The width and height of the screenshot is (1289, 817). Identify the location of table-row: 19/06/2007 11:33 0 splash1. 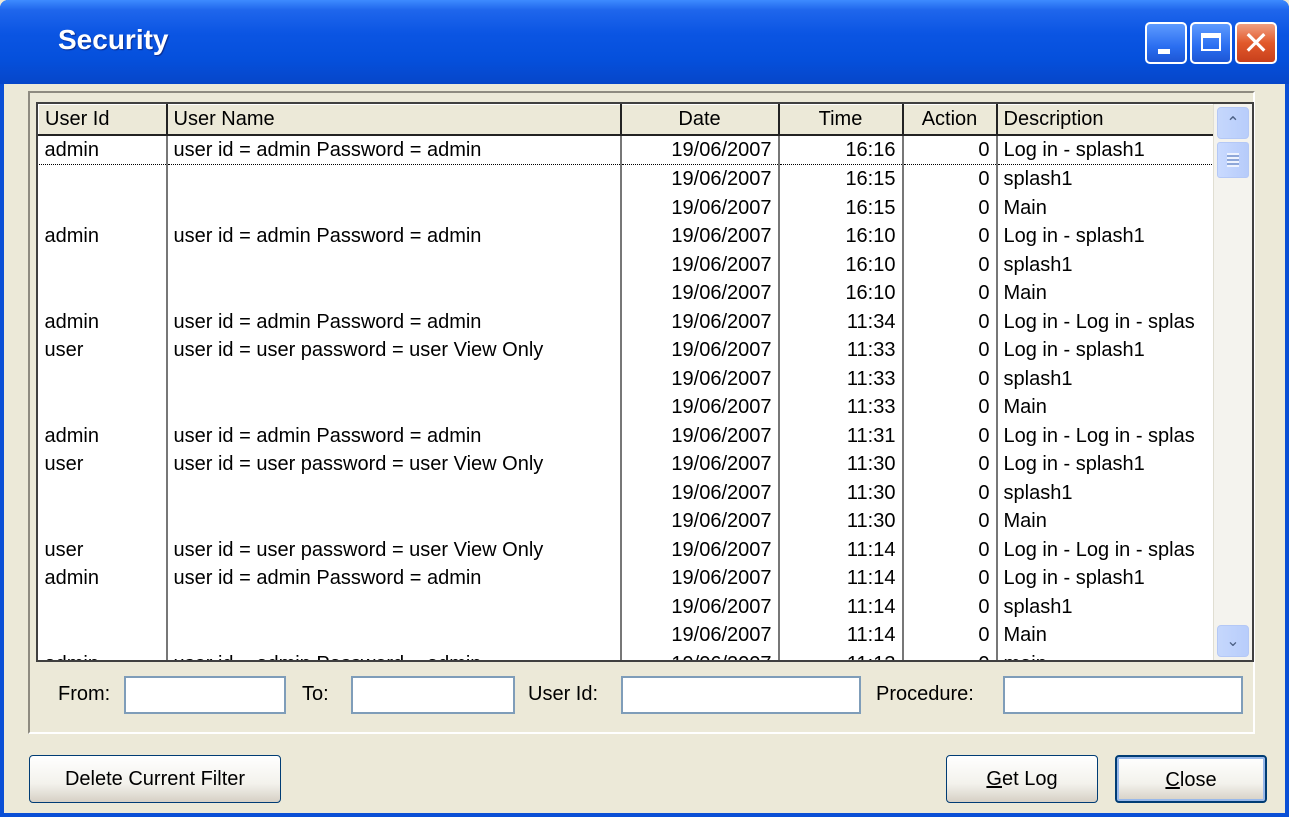
(628, 378).